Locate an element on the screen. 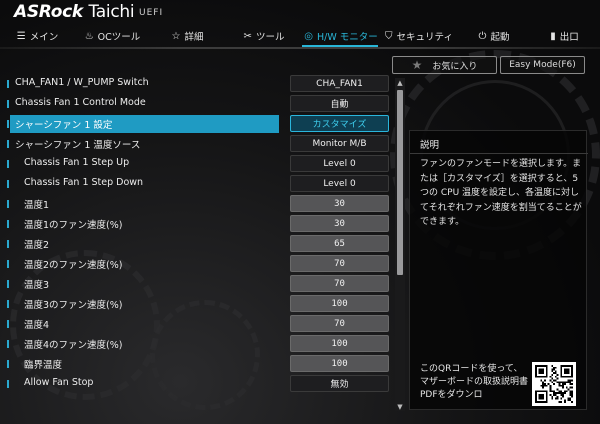 The image size is (600, 424). option-selector: 自動 is located at coordinates (339, 103).